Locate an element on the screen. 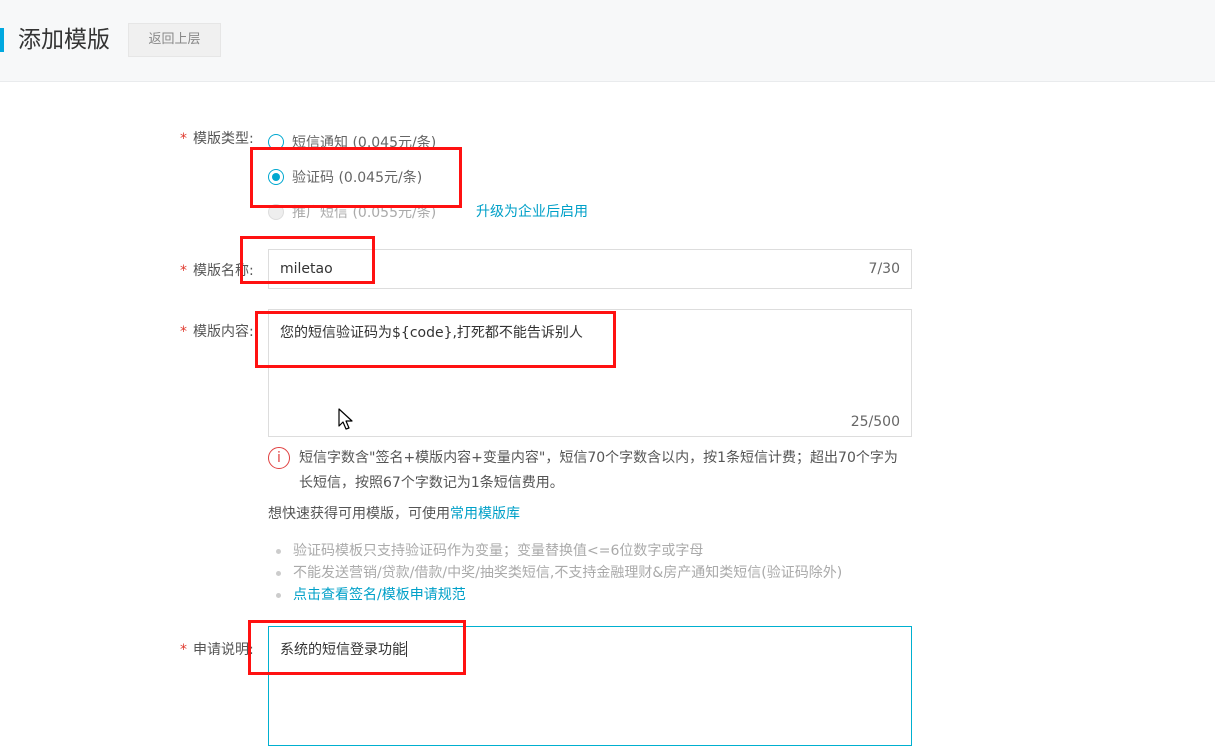  name-input-value: miletao is located at coordinates (306, 269).